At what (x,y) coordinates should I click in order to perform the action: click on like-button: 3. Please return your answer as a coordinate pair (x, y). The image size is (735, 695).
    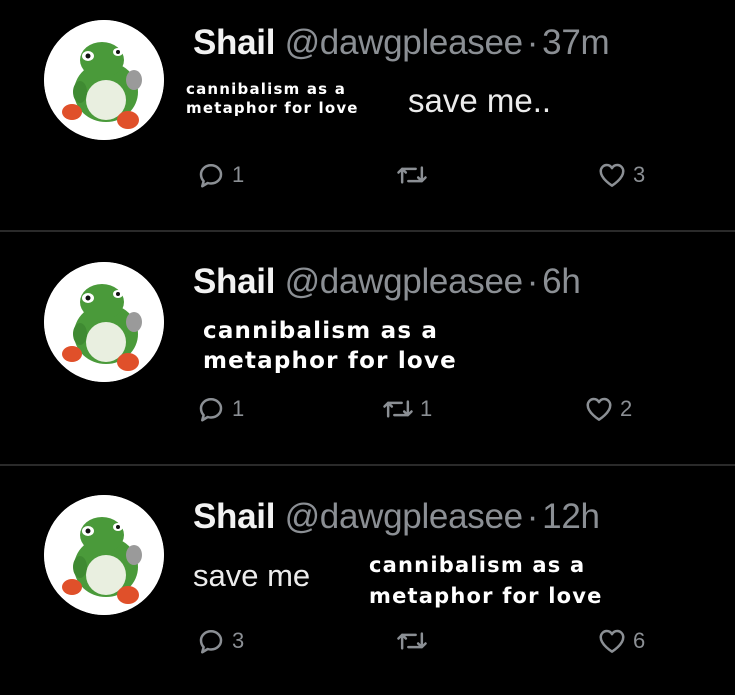
    Looking at the image, I should click on (621, 175).